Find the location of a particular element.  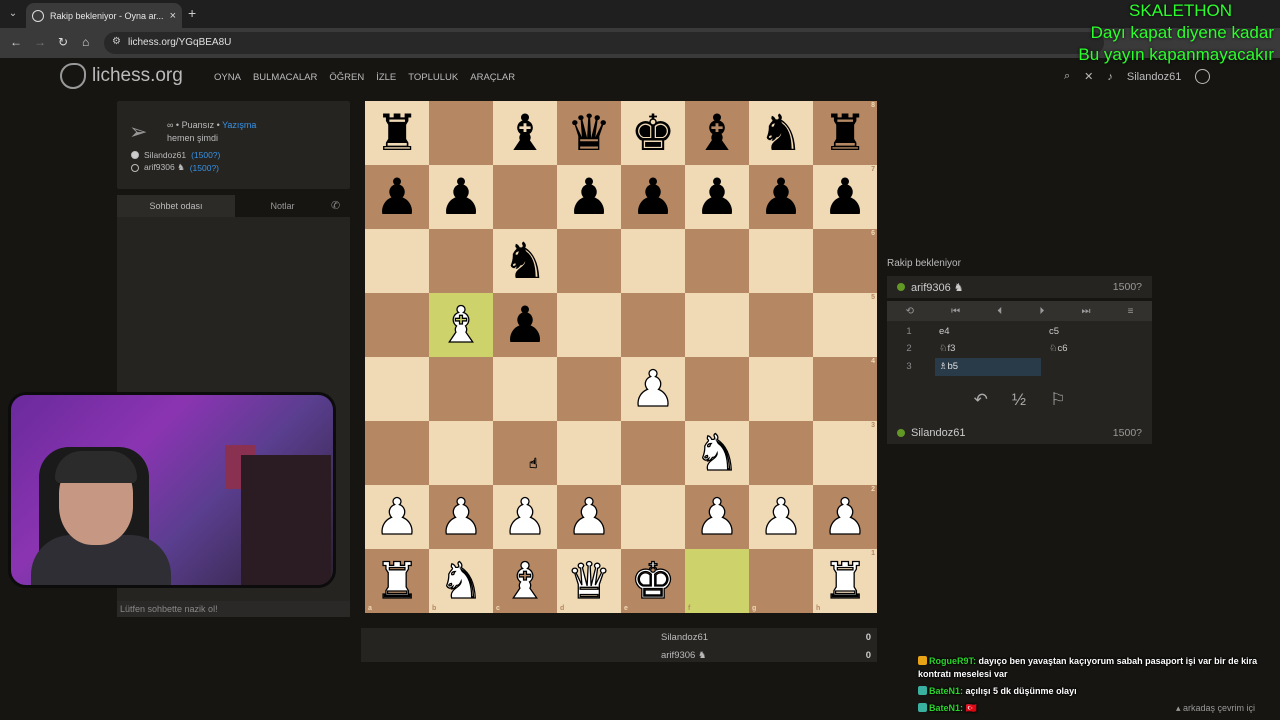

address-bar: ⚙ lichess.org/YGqBEA8U is located at coordinates (604, 43).